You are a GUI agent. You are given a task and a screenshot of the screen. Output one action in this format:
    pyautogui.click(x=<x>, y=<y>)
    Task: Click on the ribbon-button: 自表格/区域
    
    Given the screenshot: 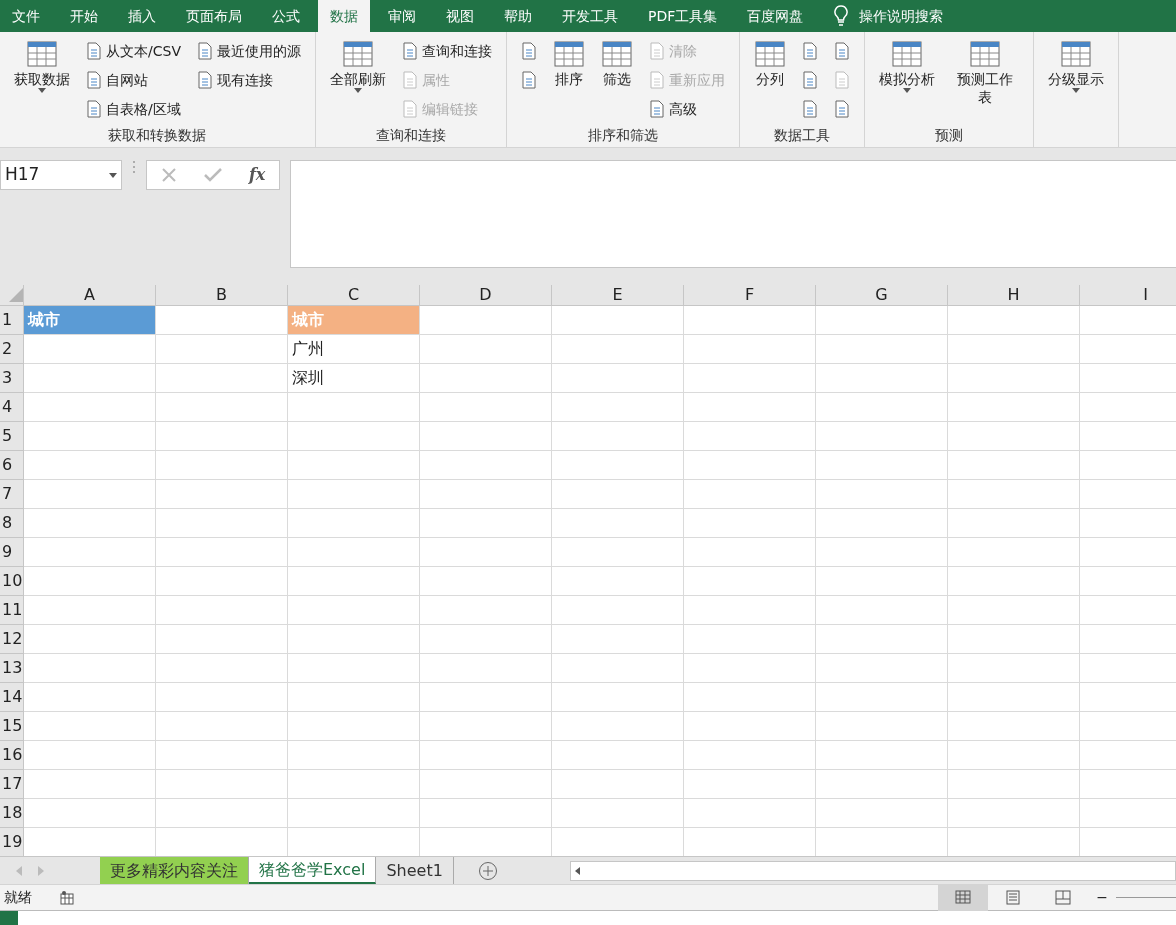 What is the action you would take?
    pyautogui.click(x=133, y=109)
    